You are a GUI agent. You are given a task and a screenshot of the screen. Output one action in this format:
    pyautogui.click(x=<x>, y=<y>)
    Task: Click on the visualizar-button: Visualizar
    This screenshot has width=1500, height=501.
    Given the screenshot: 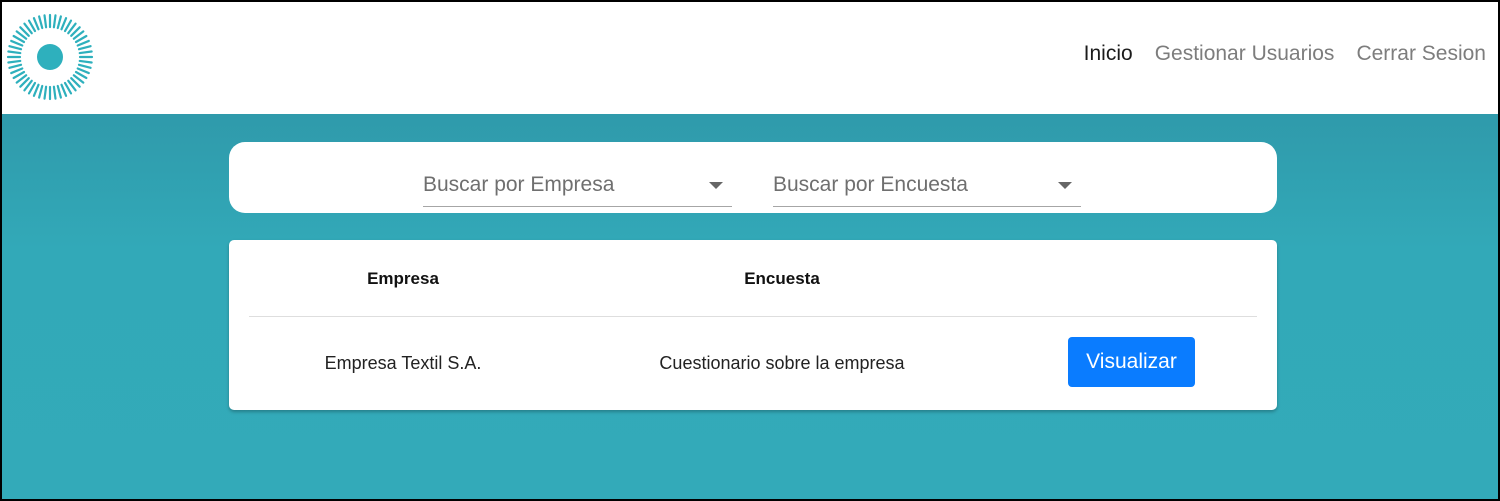 What is the action you would take?
    pyautogui.click(x=1131, y=362)
    